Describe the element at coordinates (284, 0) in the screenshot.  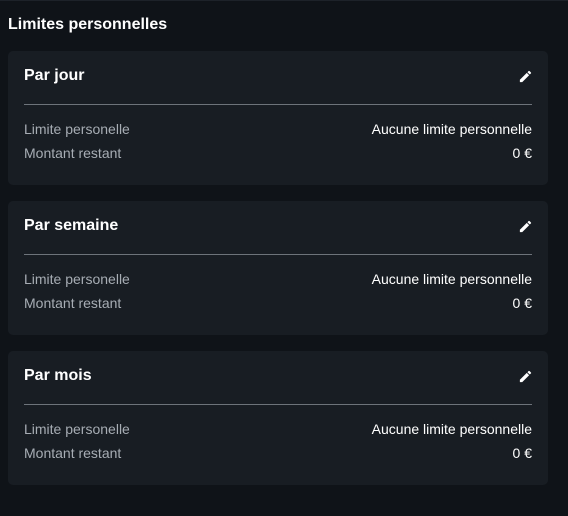
I see `top-divider` at that location.